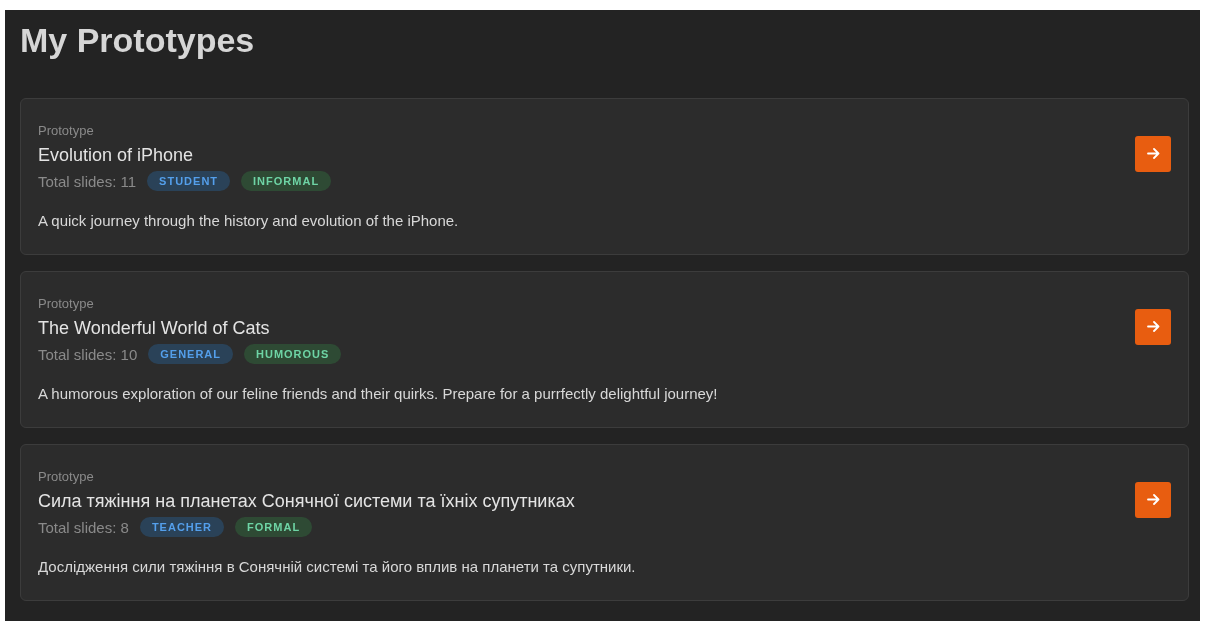 The height and width of the screenshot is (621, 1205). Describe the element at coordinates (378, 394) in the screenshot. I see `prototype-description: A humorous exploration of our feline friends and their quirks. Prepare for a purrfectly delightful journey!` at that location.